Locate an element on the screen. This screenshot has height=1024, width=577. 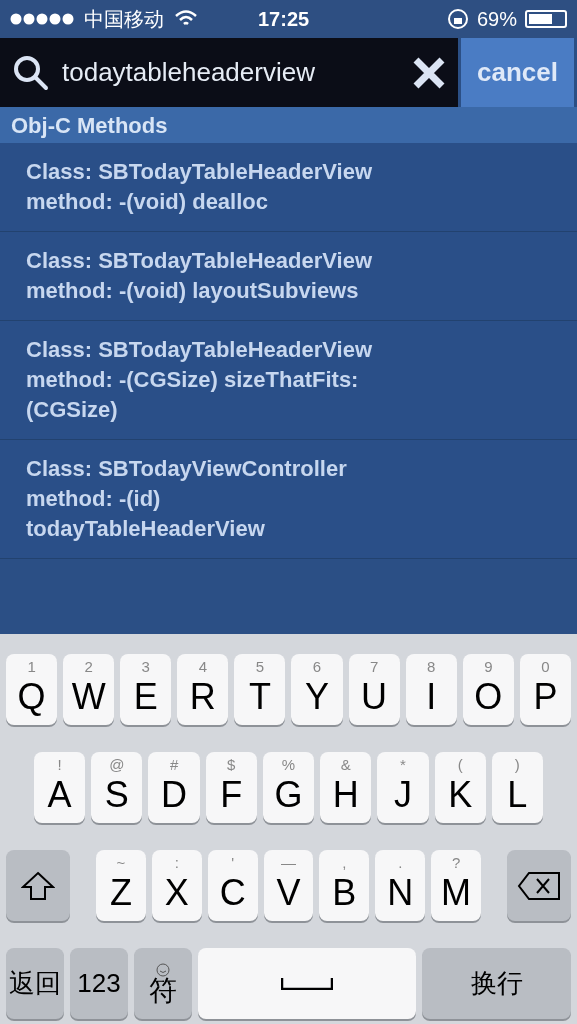
delete-key is located at coordinates (539, 885).